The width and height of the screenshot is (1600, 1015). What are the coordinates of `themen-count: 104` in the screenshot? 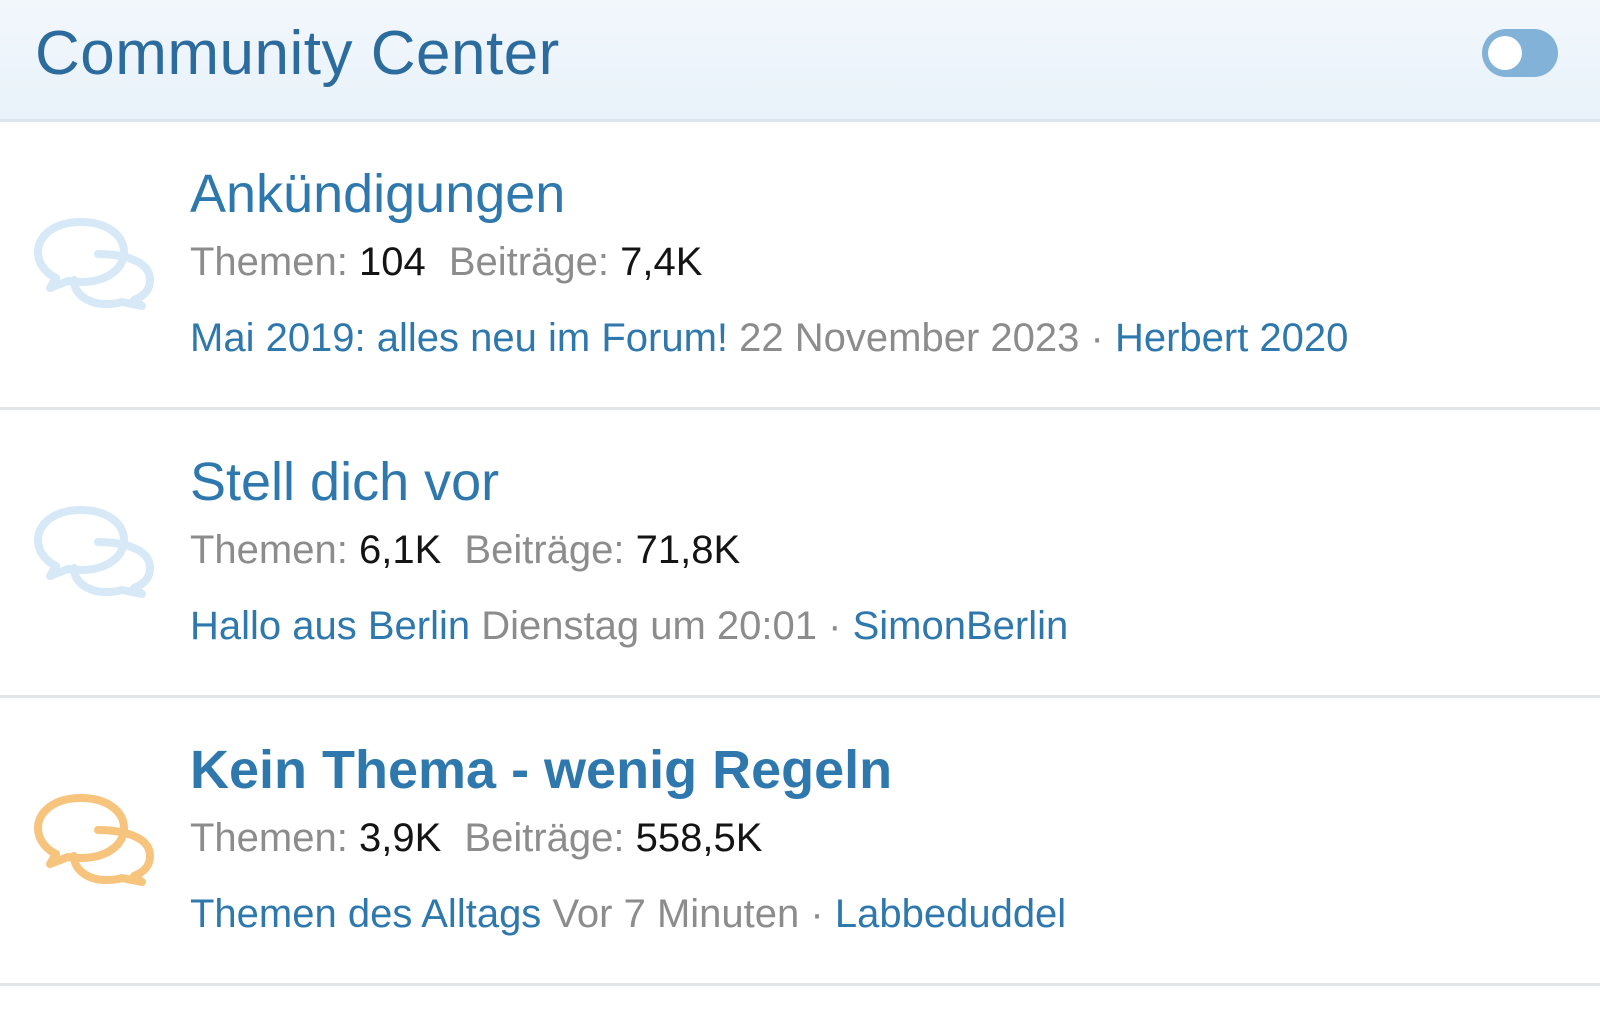 It's located at (392, 262).